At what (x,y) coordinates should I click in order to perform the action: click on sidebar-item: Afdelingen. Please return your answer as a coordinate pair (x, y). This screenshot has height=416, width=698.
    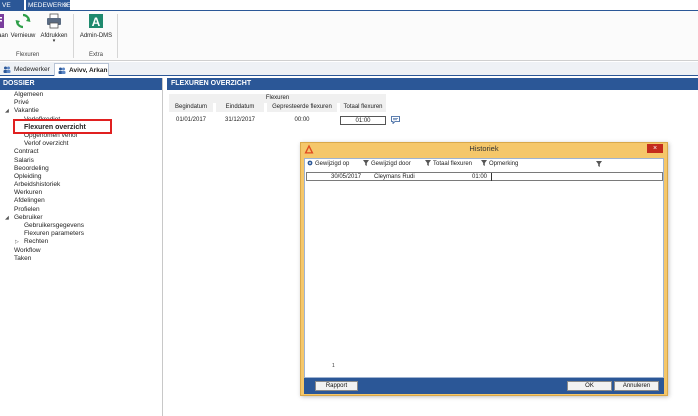
    Looking at the image, I should click on (81, 201).